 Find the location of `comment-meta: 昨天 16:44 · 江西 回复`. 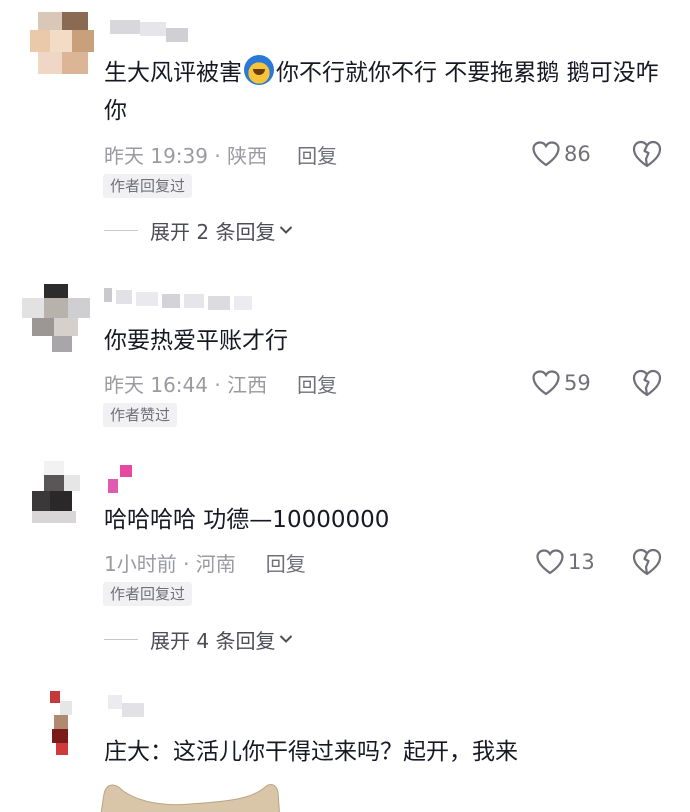

comment-meta: 昨天 16:44 · 江西 回复 is located at coordinates (220, 383).